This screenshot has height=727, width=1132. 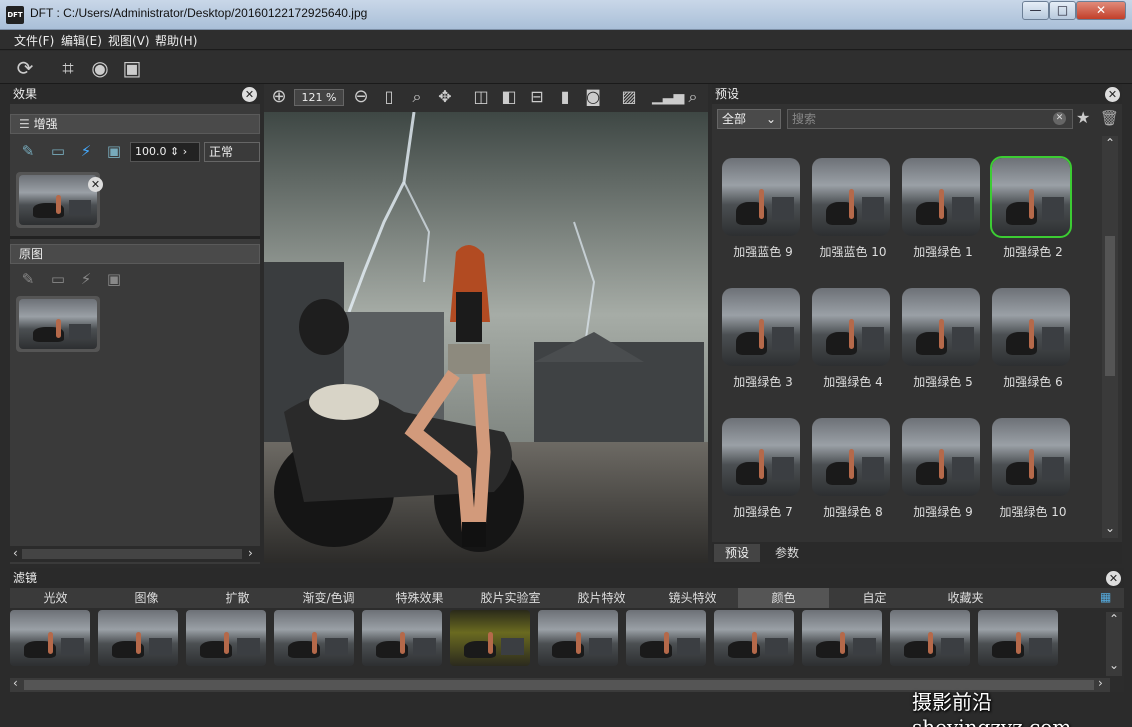 I want to click on crop-icon: ⌗, so click(x=68, y=68).